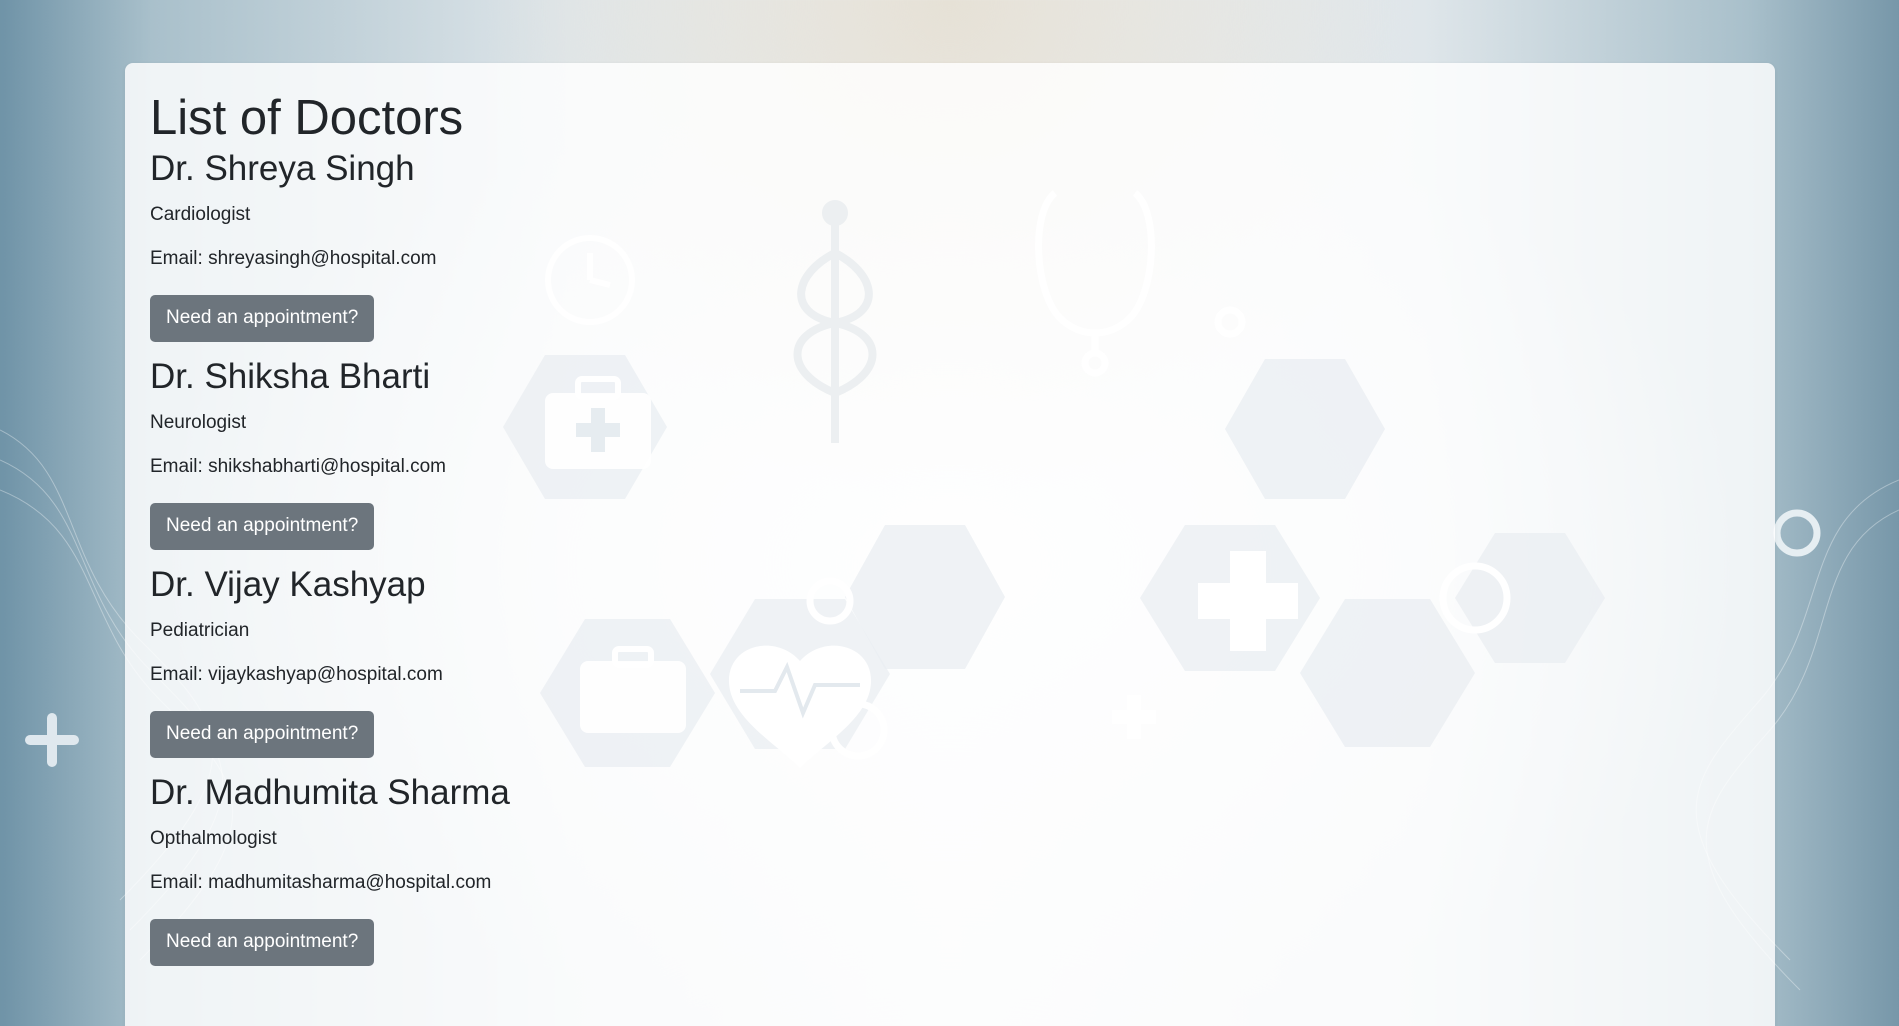 The height and width of the screenshot is (1026, 1899). Describe the element at coordinates (293, 259) in the screenshot. I see `doctor-email: Email: shreyasingh@hospital.com` at that location.